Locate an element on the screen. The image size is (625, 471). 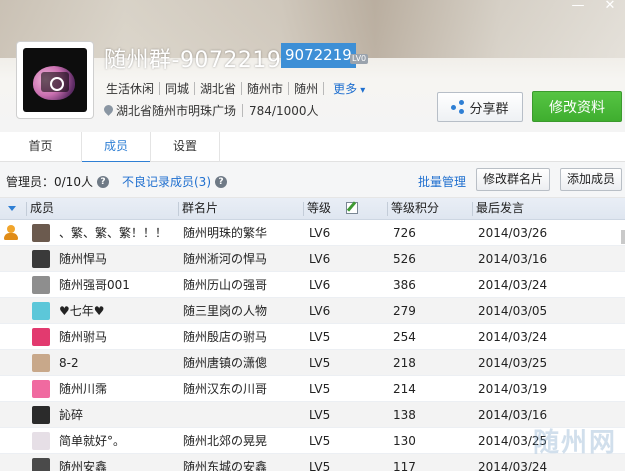
scrollbar-thumb is located at coordinates (623, 237).